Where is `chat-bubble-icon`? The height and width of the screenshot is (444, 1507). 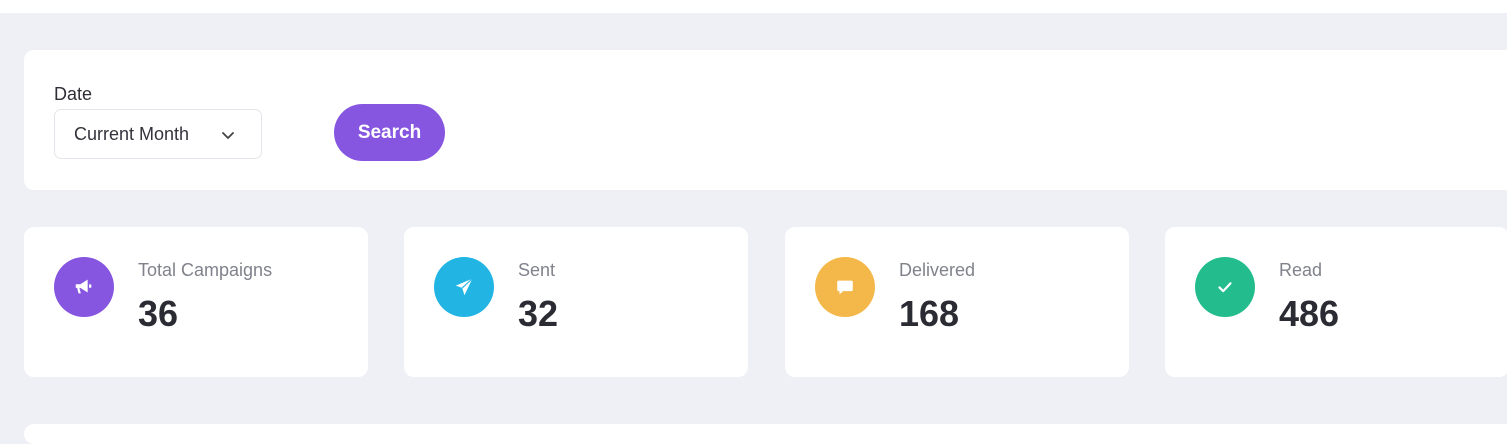 chat-bubble-icon is located at coordinates (845, 287).